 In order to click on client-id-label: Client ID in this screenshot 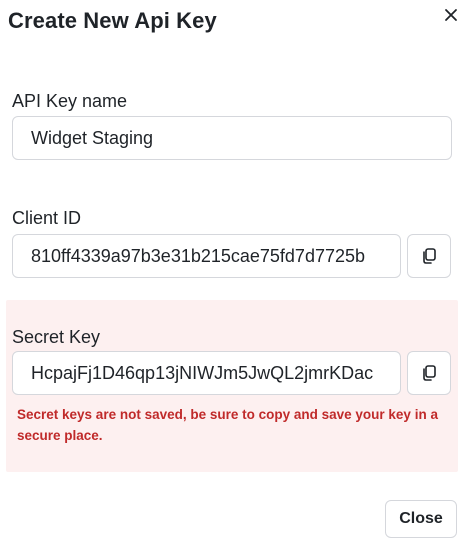, I will do `click(47, 218)`.